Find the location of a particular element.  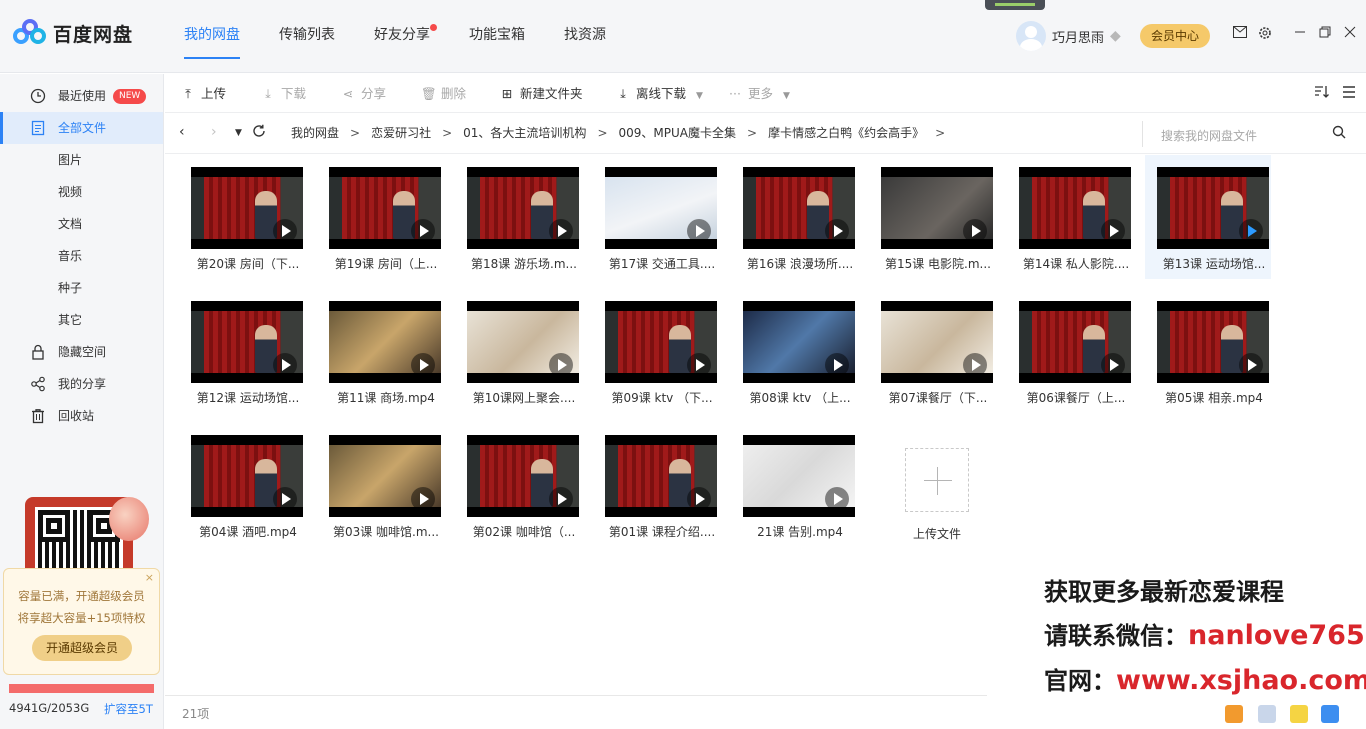

tray-upload-icon is located at coordinates (1299, 714).